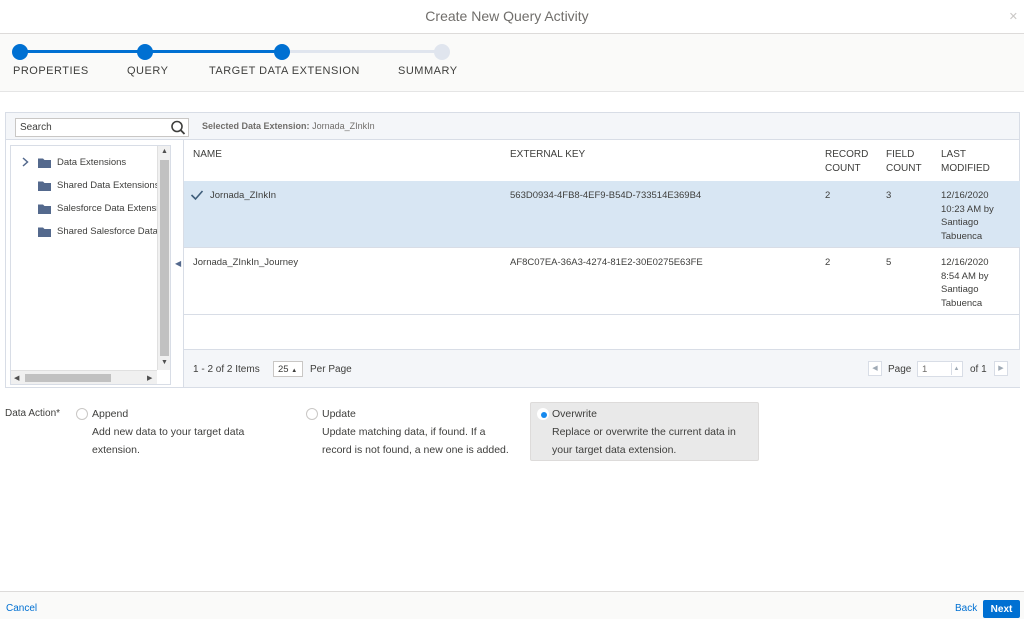 Image resolution: width=1024 pixels, height=619 pixels. I want to click on tree-item-label: Shared Data Extensions, so click(108, 185).